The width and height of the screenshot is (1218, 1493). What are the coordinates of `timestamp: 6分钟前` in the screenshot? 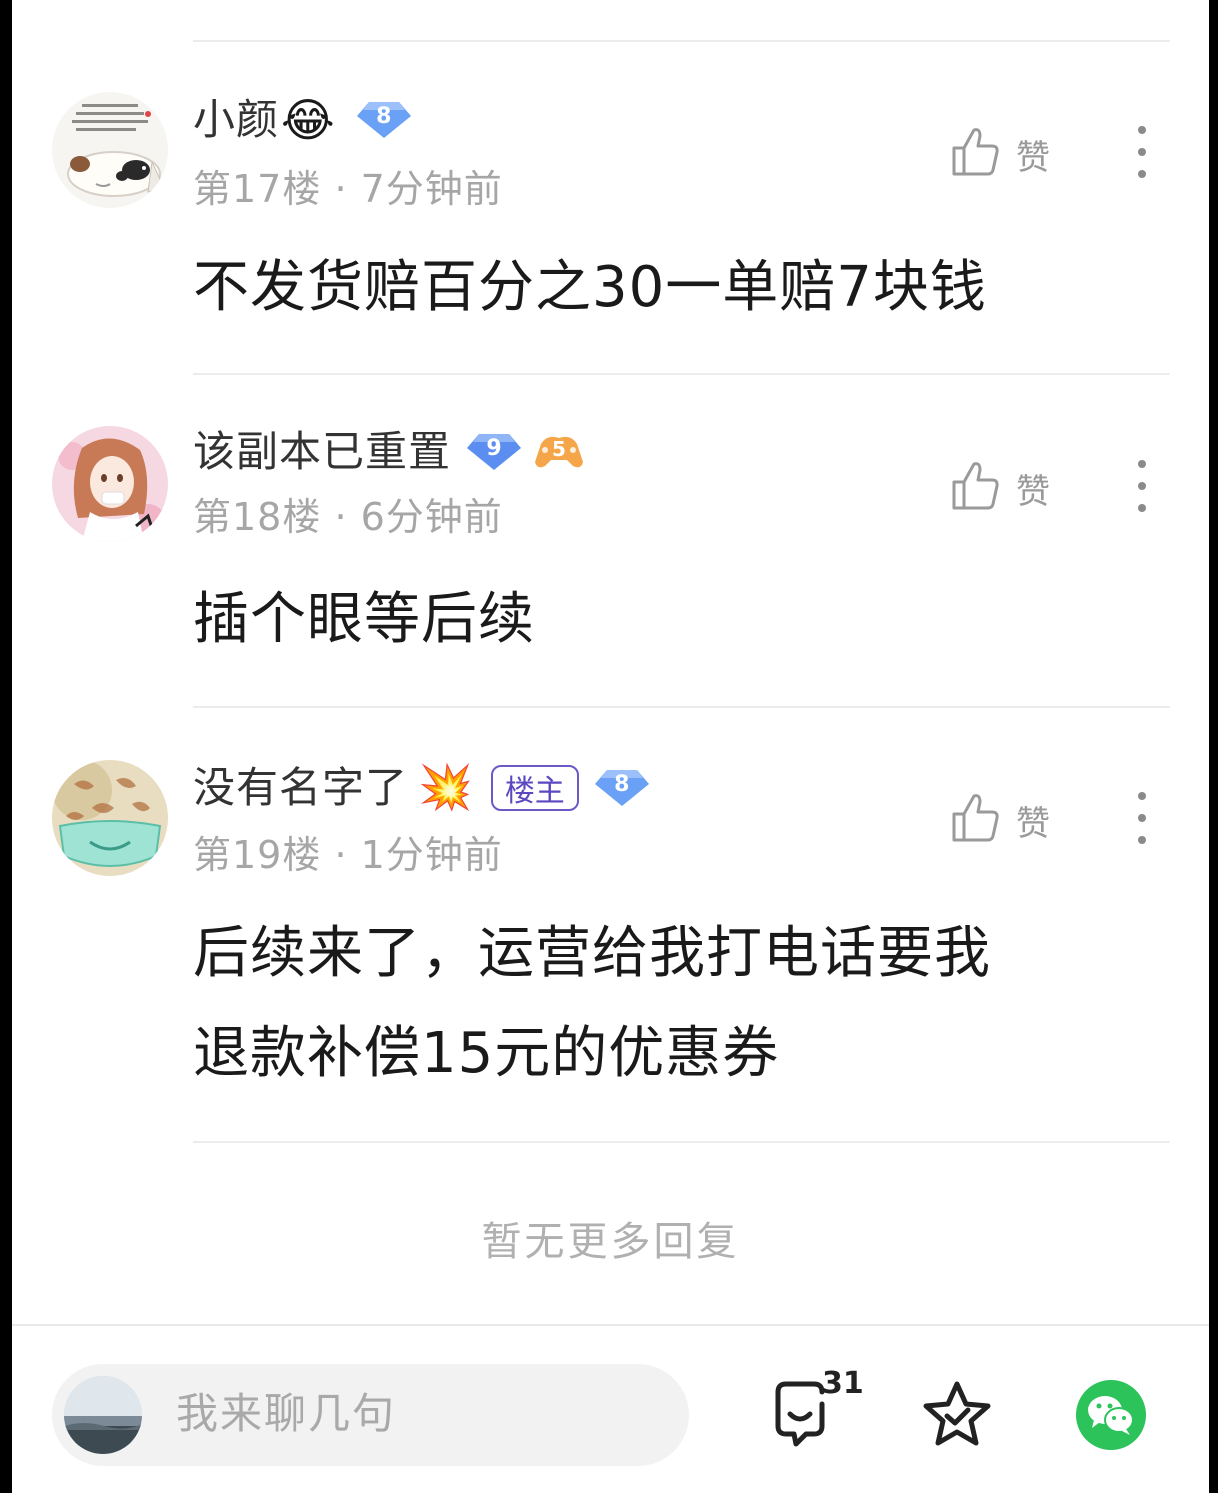 It's located at (431, 517).